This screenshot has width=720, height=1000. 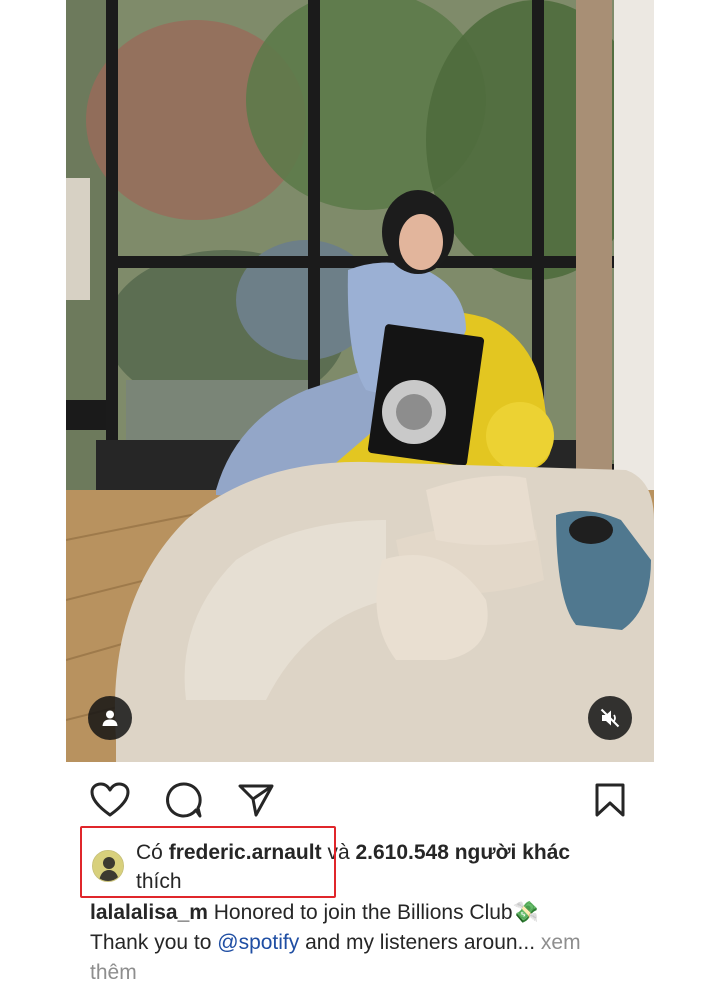 I want to click on tag-users-button, so click(x=110, y=718).